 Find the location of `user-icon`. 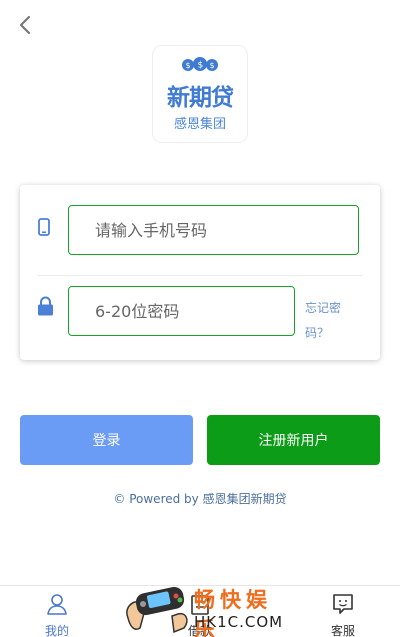

user-icon is located at coordinates (57, 604).